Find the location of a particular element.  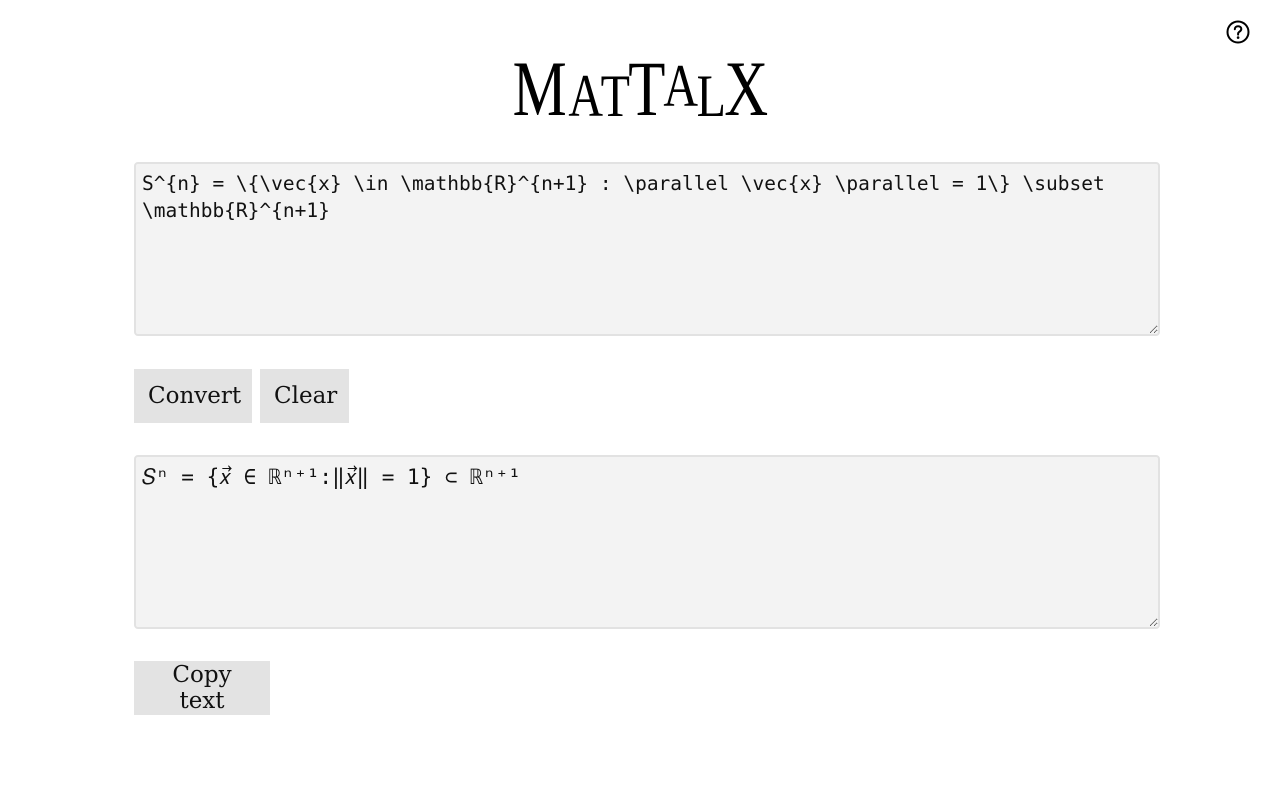

convert-button: Convert is located at coordinates (193, 396).